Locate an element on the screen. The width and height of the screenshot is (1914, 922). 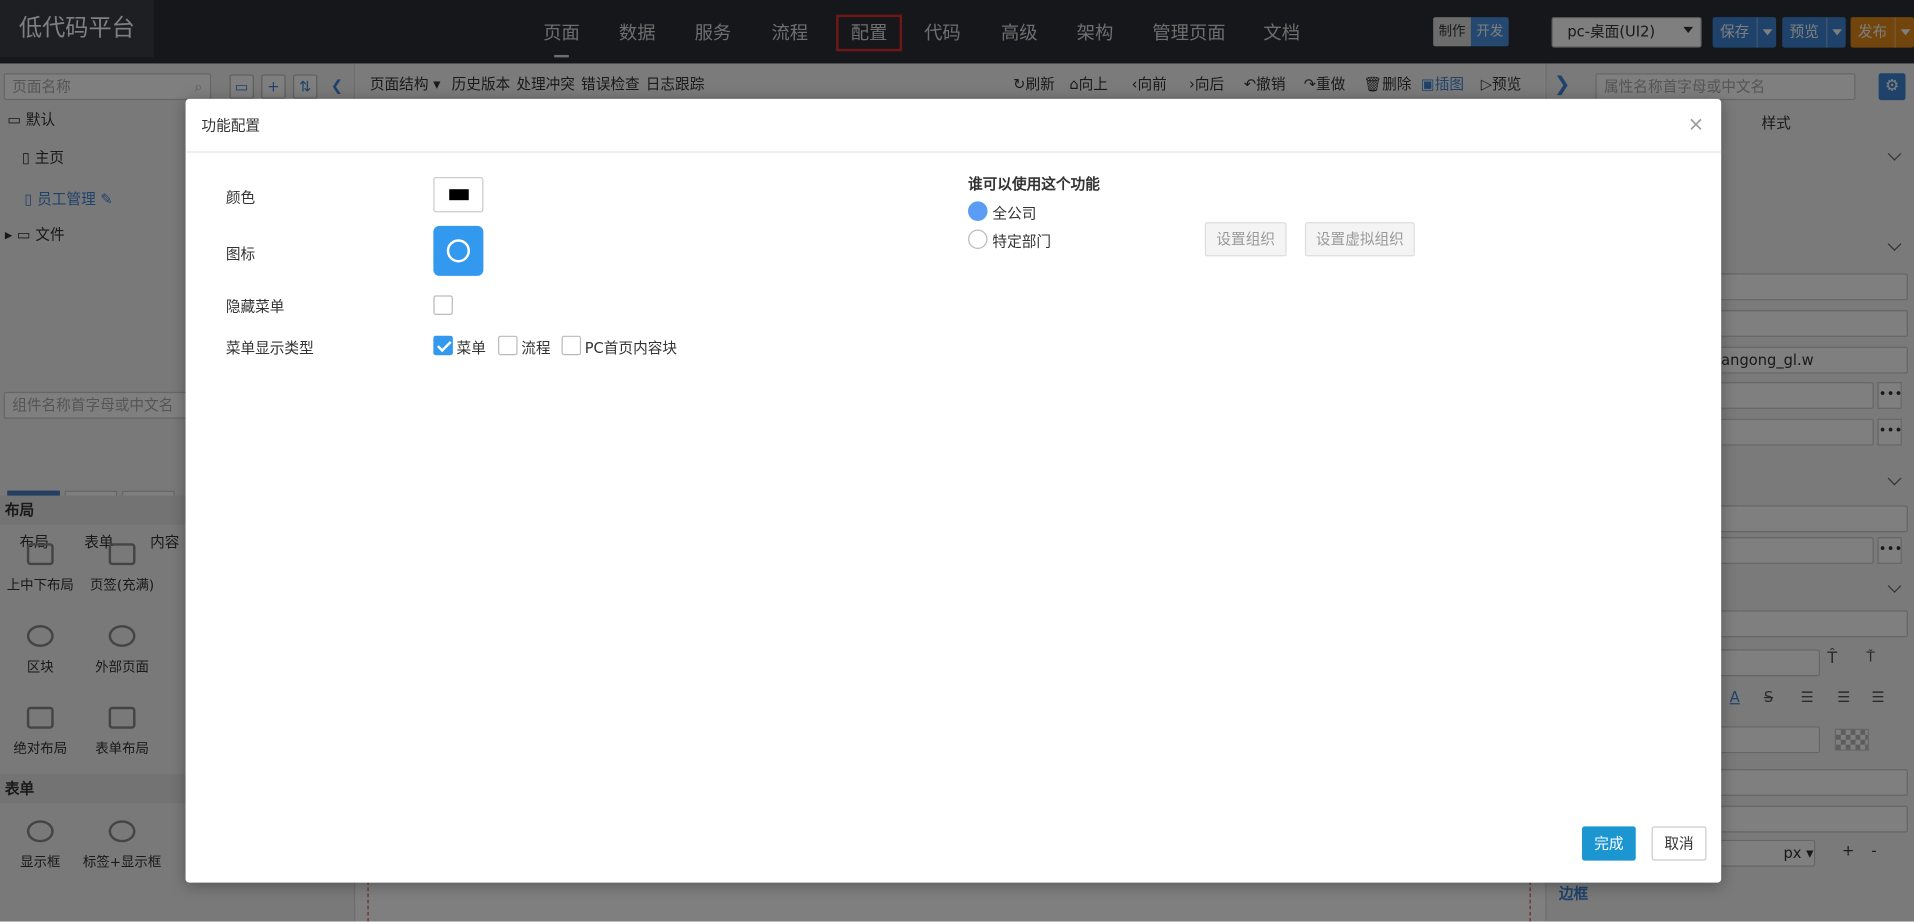
whole-company-label: 全公司 is located at coordinates (1014, 214).